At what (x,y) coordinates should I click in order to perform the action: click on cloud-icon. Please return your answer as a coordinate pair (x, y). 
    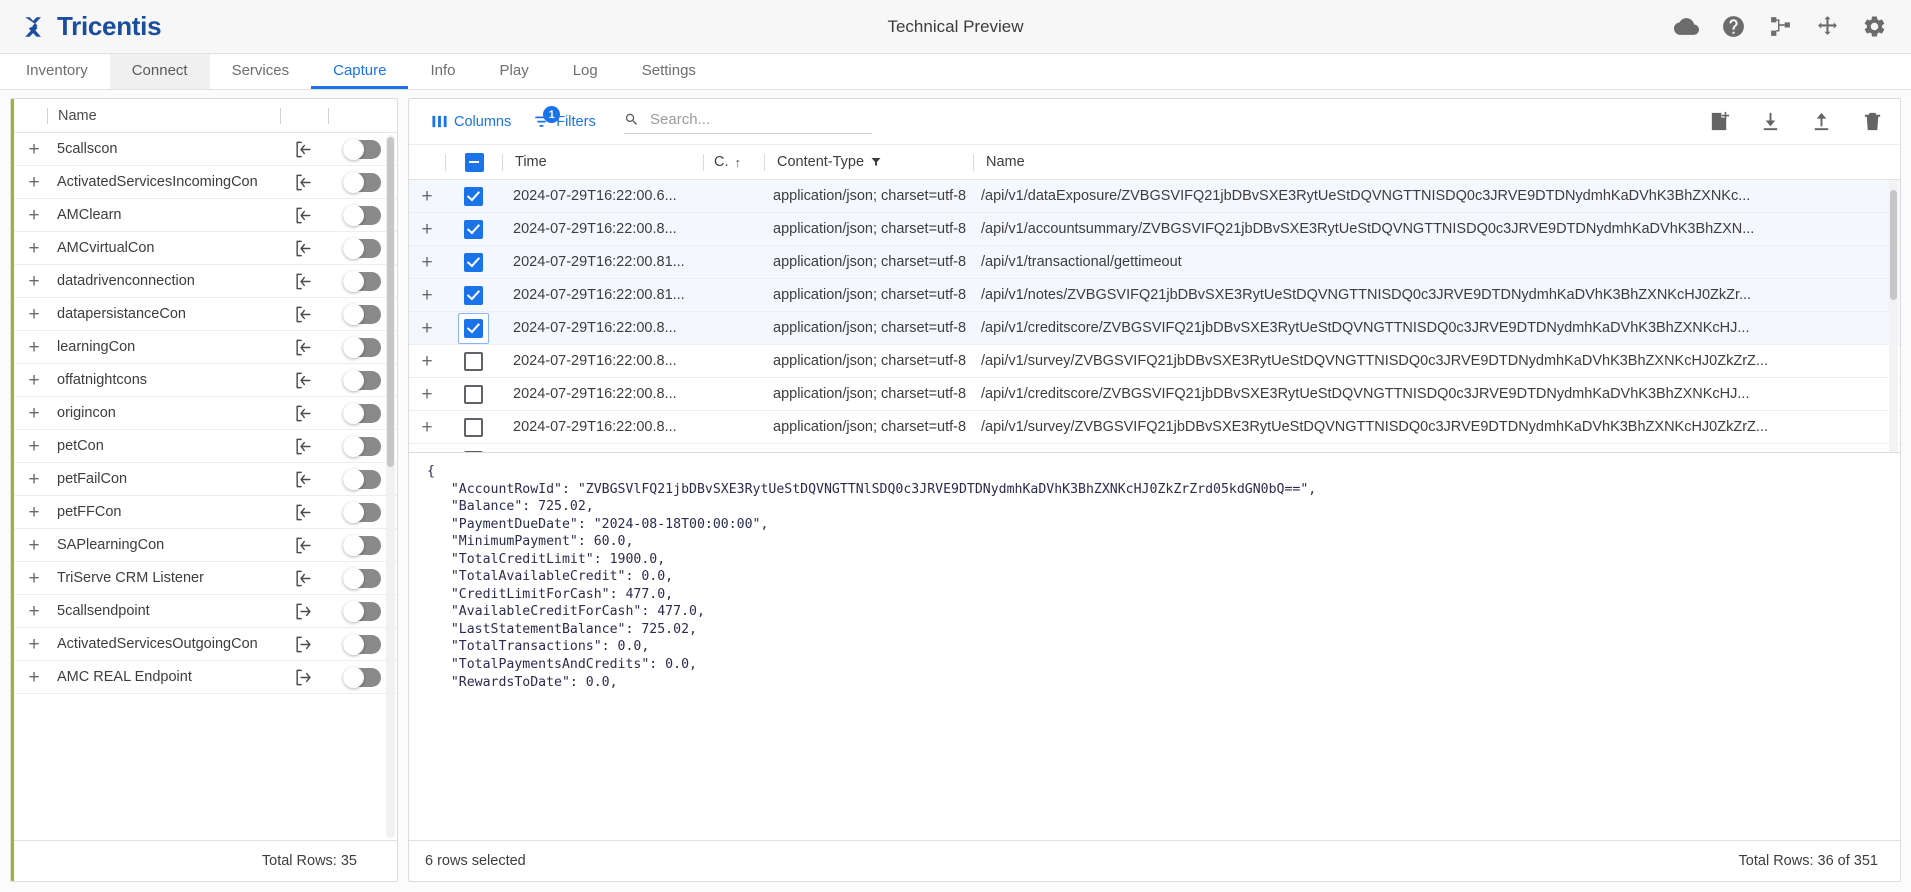
    Looking at the image, I should click on (1686, 26).